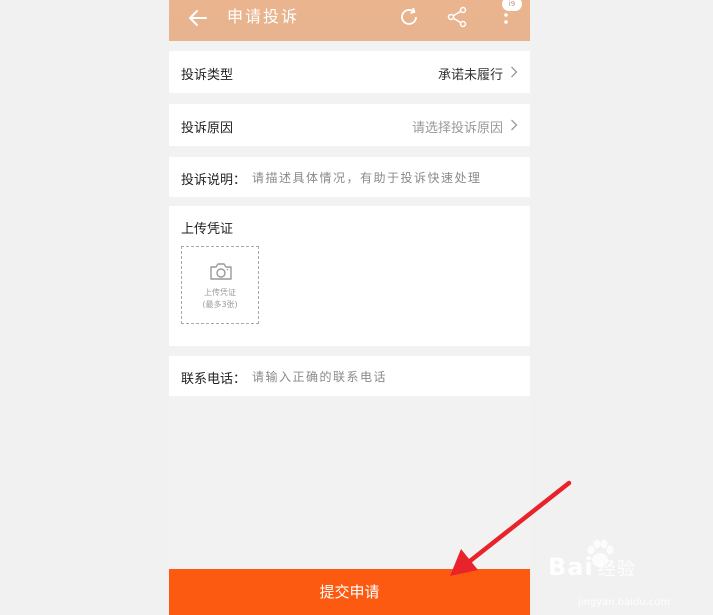 The image size is (713, 615). Describe the element at coordinates (616, 569) in the screenshot. I see `watermark-logo-tail: 经验` at that location.